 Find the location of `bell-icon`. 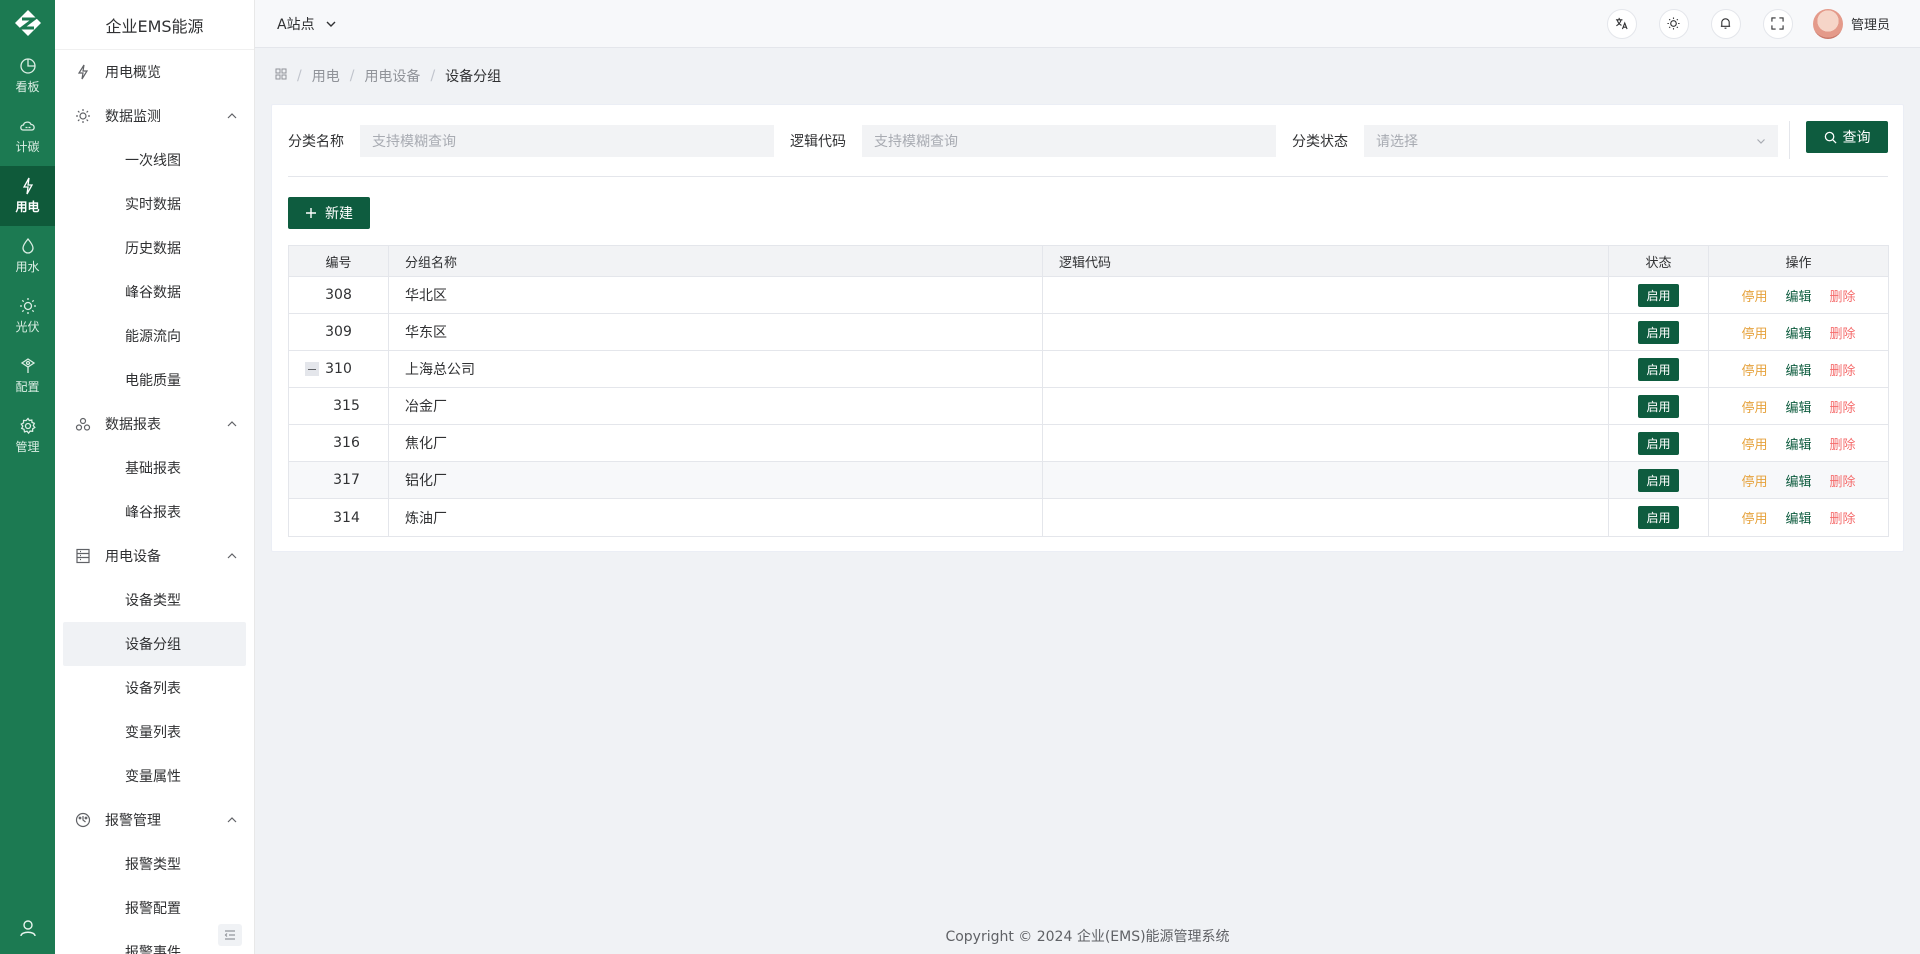

bell-icon is located at coordinates (1725, 23).